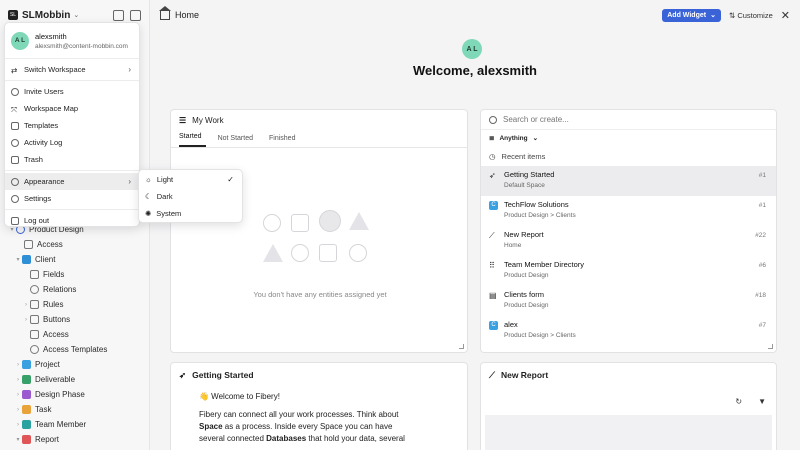 This screenshot has width=800, height=450. What do you see at coordinates (628, 271) in the screenshot?
I see `list-item: ⠿ Team Member Directory Product Design #6` at bounding box center [628, 271].